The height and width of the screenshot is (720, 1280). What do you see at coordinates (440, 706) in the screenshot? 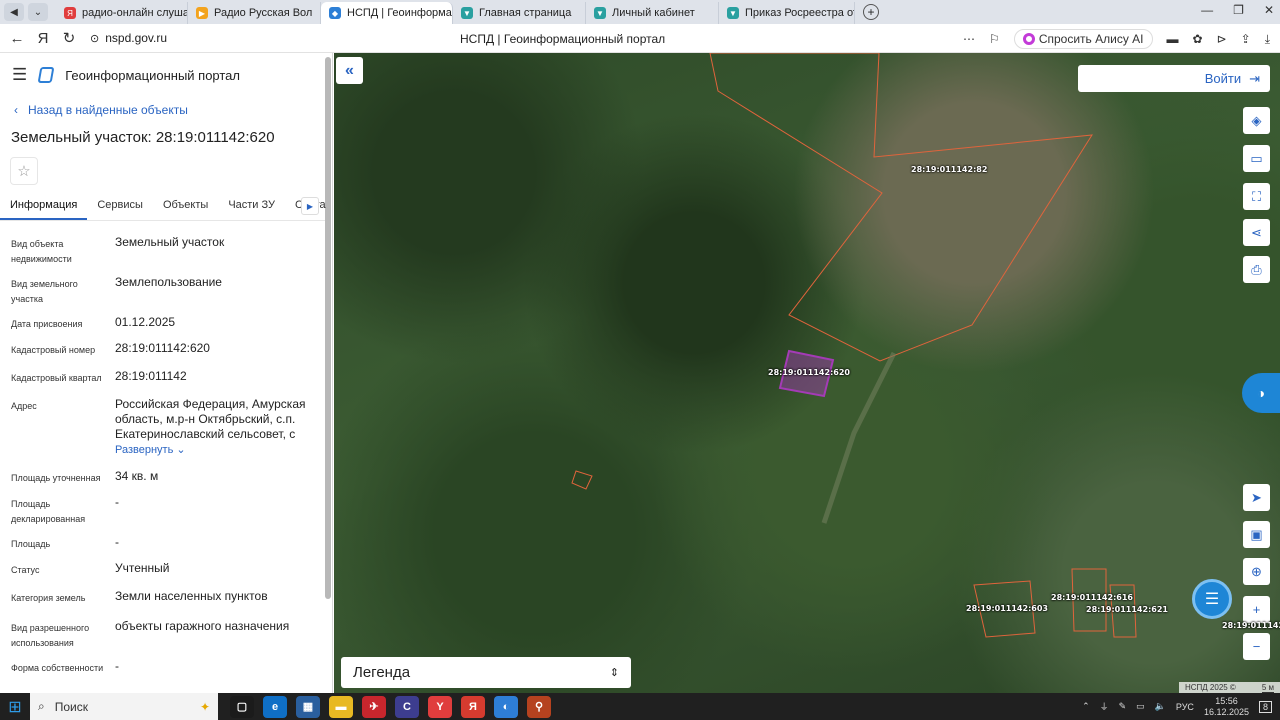
I see `yandex-browser-icon: Y` at bounding box center [440, 706].